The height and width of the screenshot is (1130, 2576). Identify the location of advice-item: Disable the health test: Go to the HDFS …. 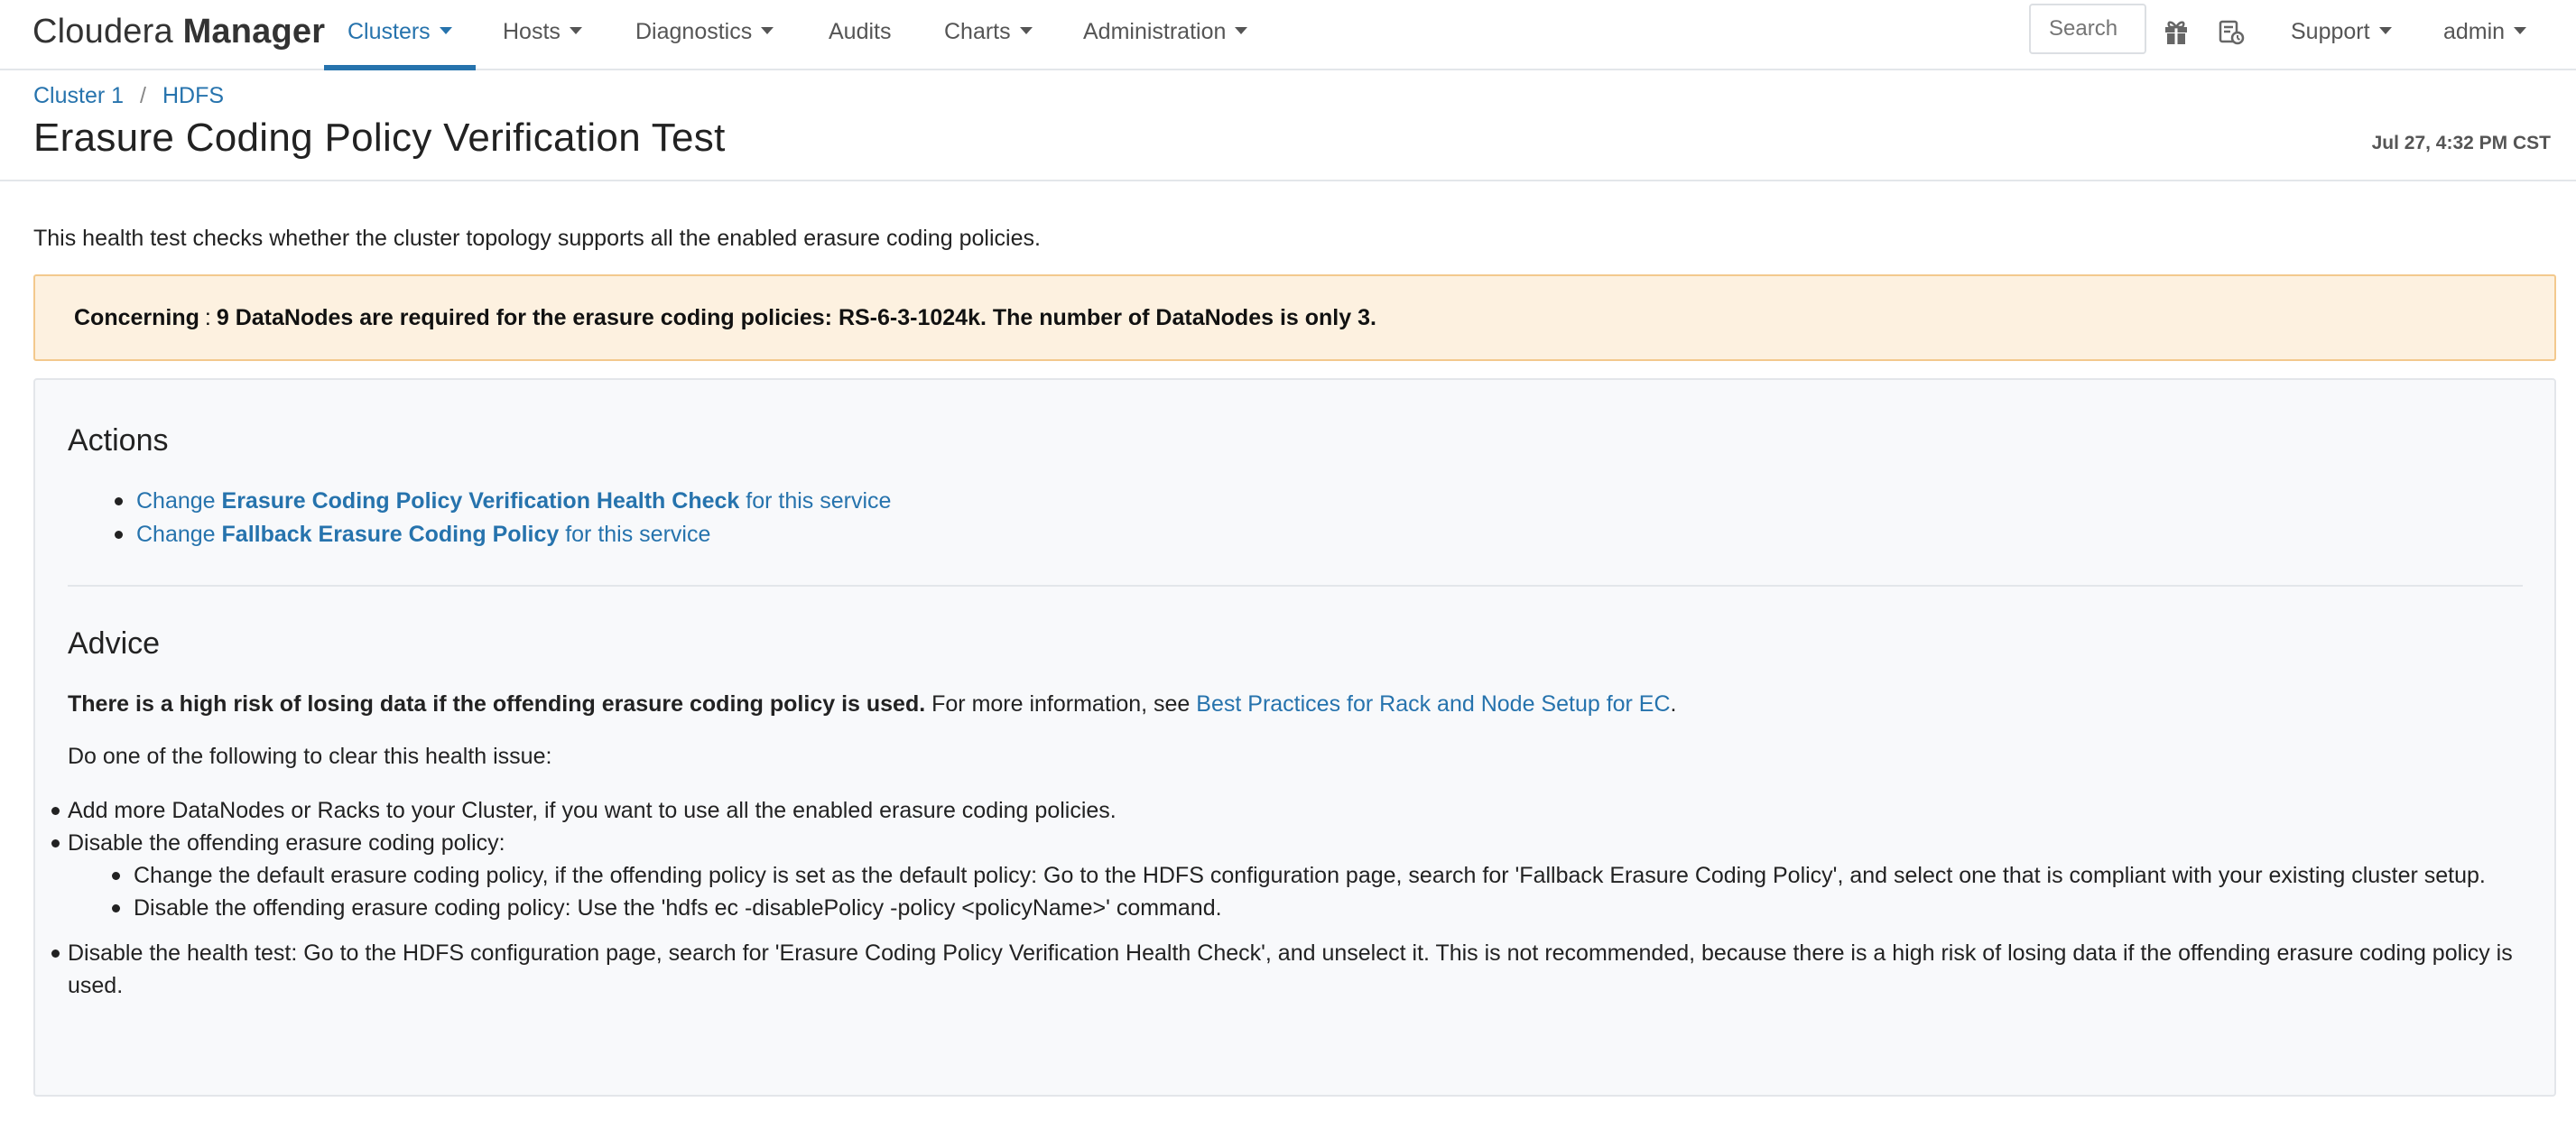
(1287, 969).